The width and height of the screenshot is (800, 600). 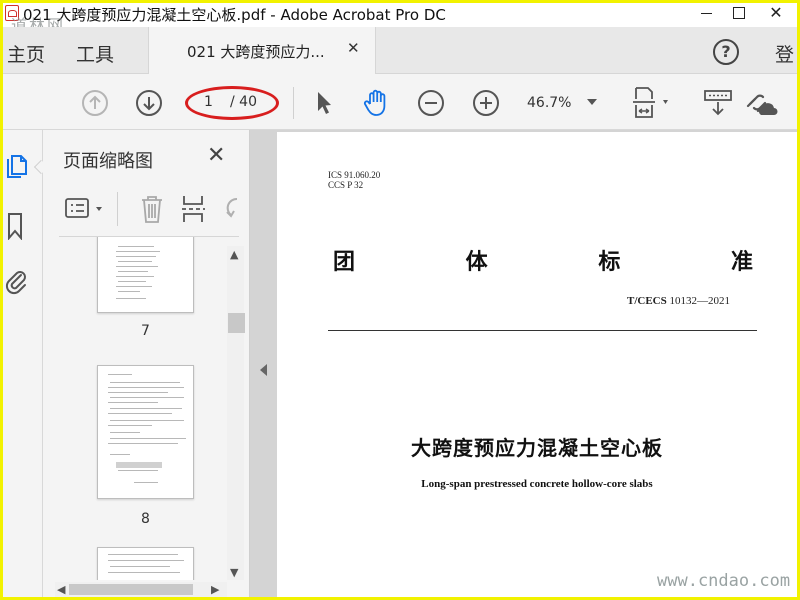 I want to click on thumbnail-page-number: 8, so click(x=145, y=519).